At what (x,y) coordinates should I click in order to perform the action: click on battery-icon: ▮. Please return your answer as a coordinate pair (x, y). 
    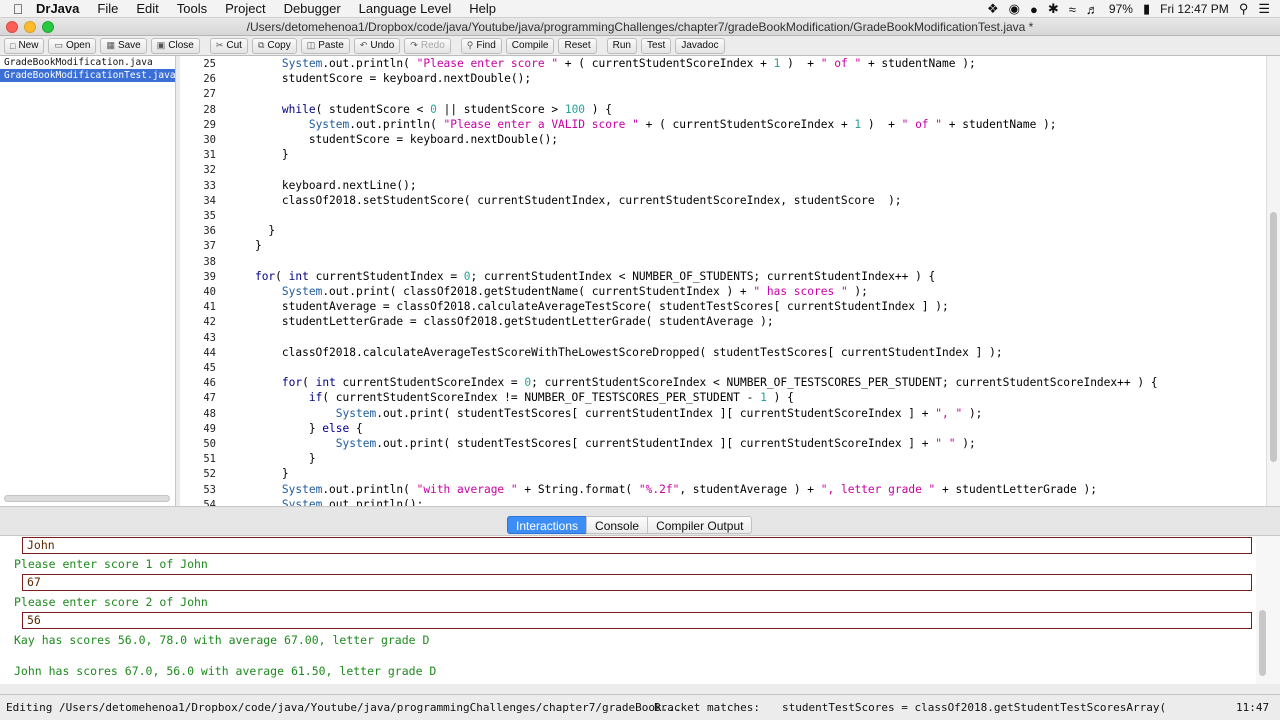
    Looking at the image, I should click on (1146, 8).